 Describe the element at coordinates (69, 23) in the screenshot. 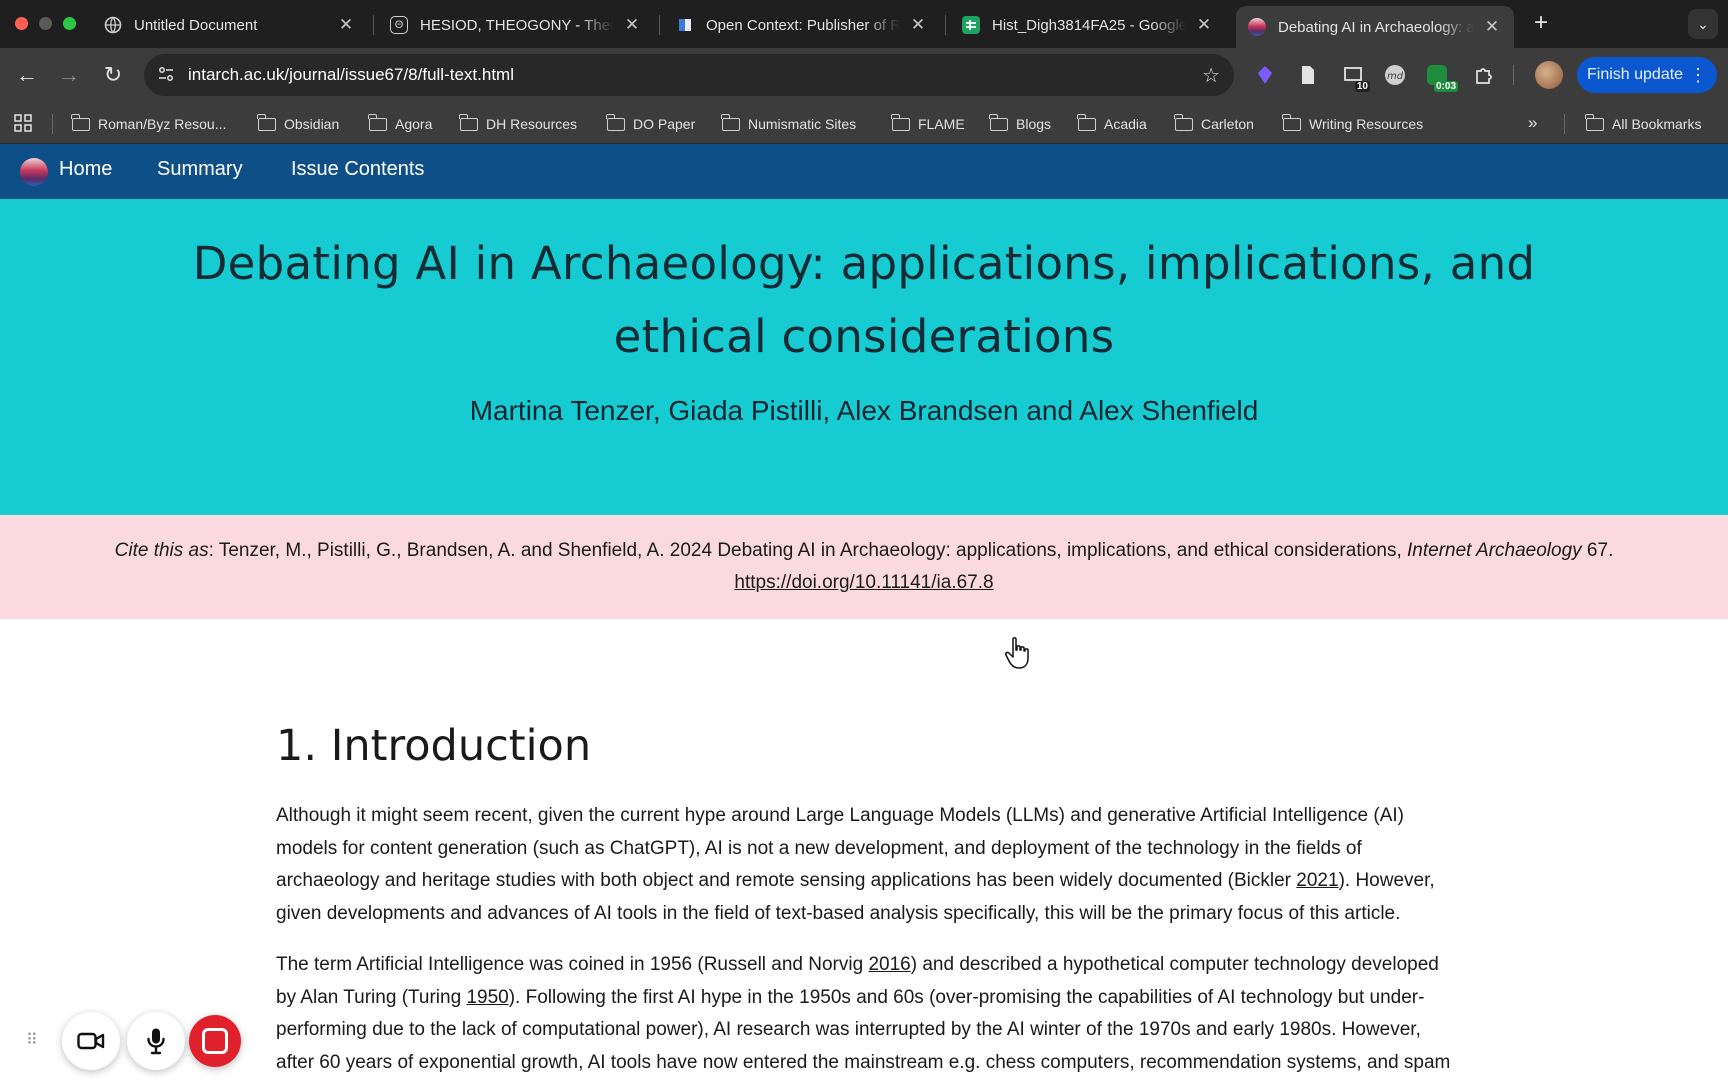

I see `maximize-window-button` at that location.